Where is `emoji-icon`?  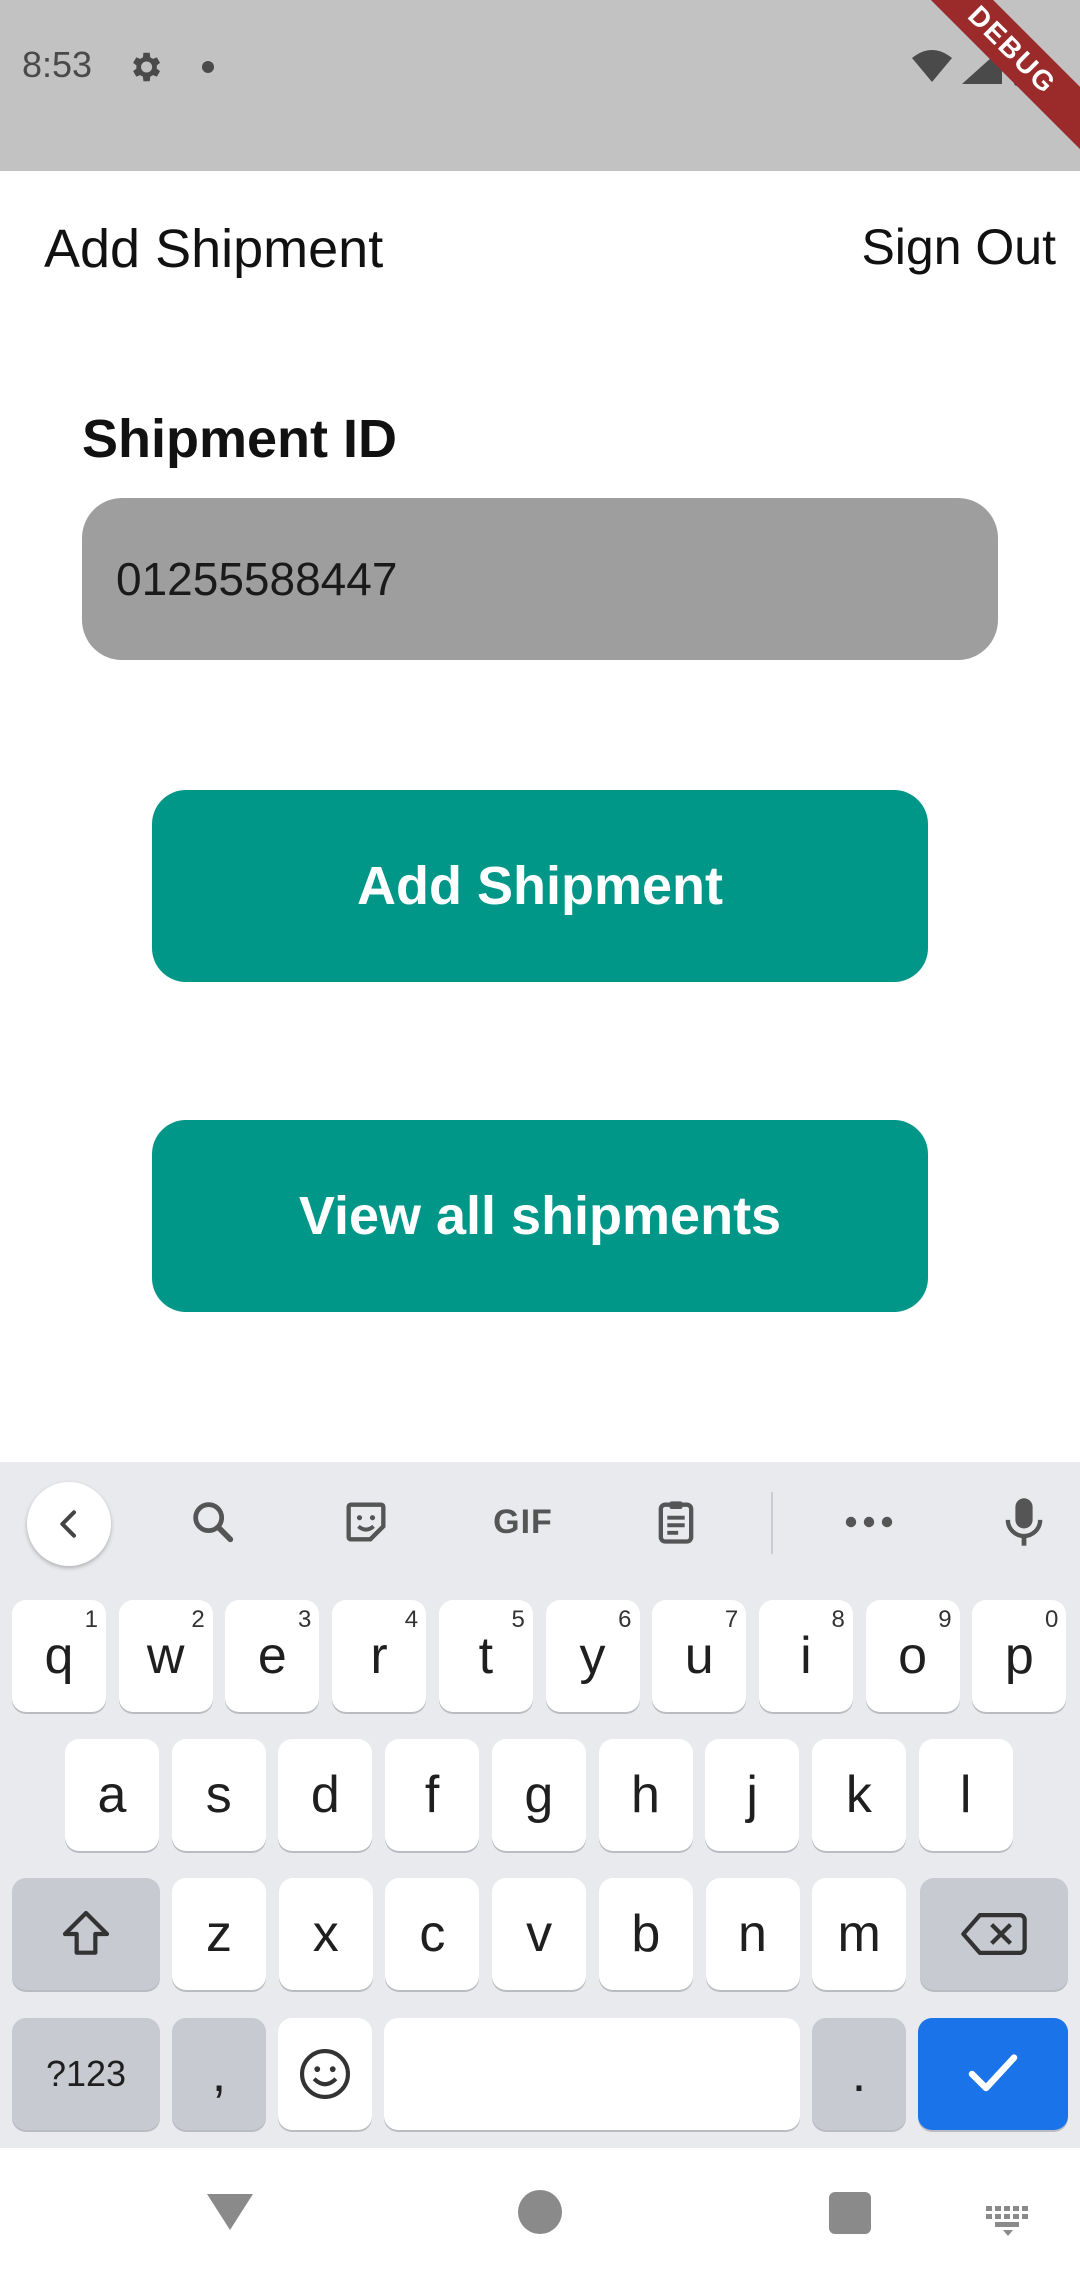
emoji-icon is located at coordinates (325, 2074).